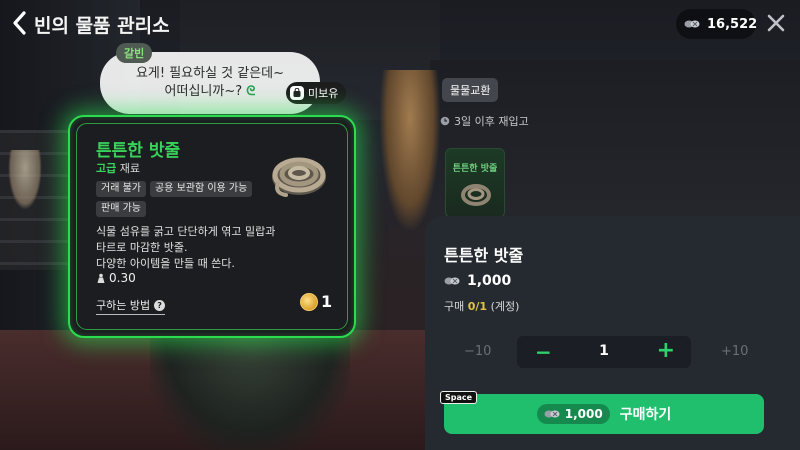 The image size is (800, 450). I want to click on owned-count: 1, so click(316, 301).